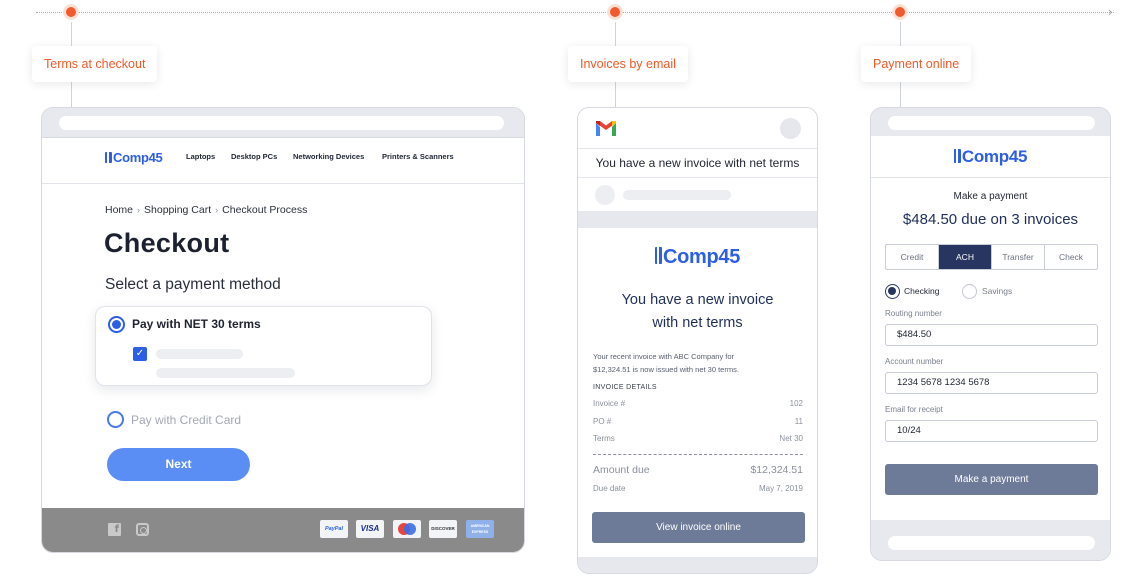 This screenshot has width=1121, height=584. Describe the element at coordinates (914, 409) in the screenshot. I see `email-receipt-label: Email for receipt` at that location.